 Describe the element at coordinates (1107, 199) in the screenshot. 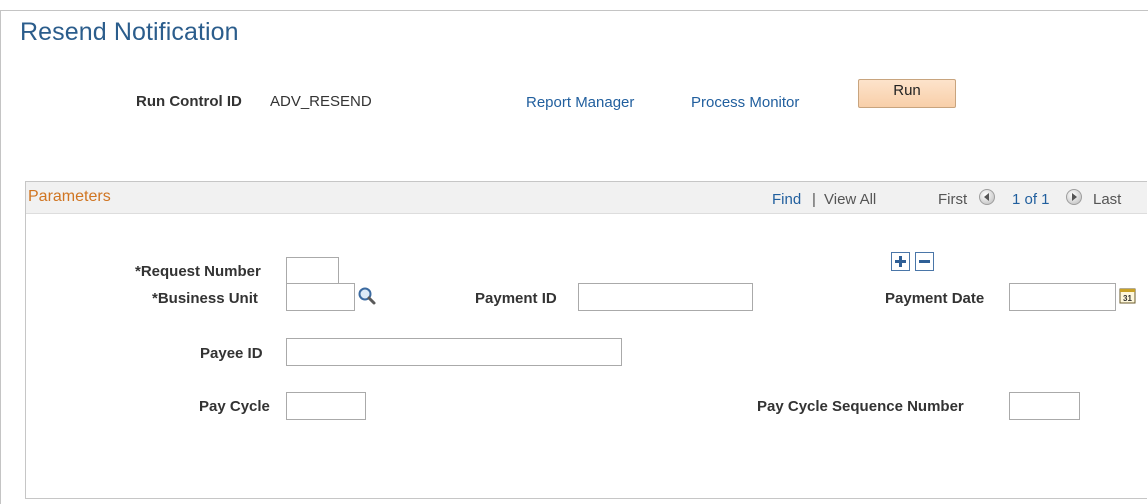

I see `last-link: Last` at that location.